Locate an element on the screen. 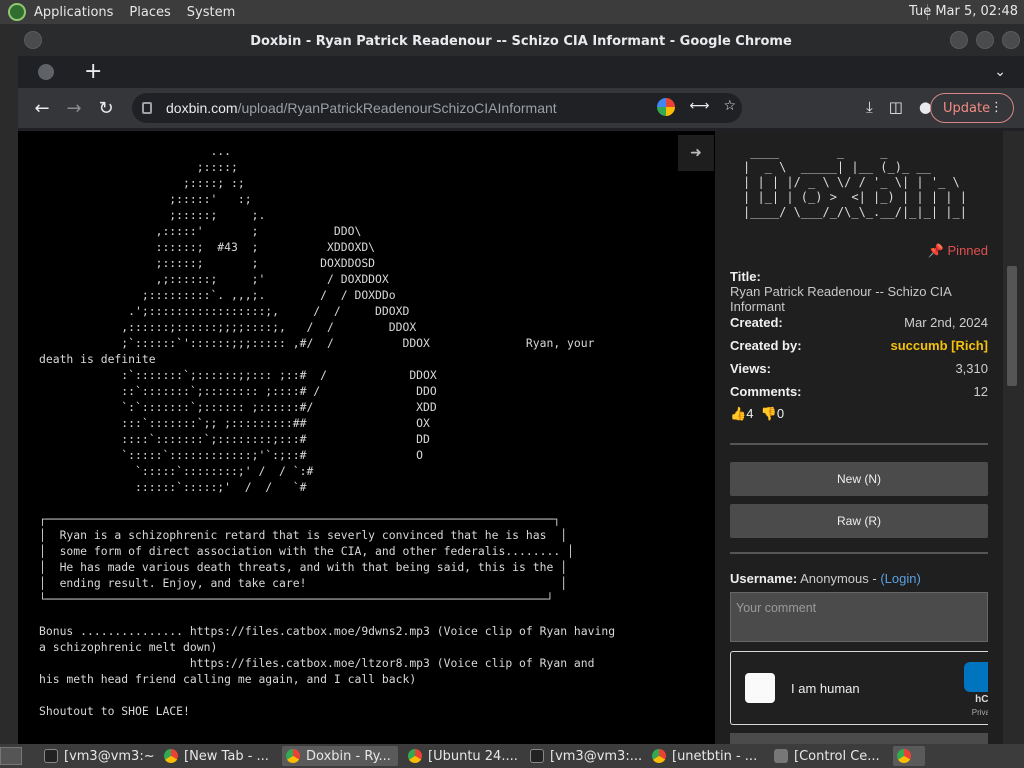 This screenshot has height=768, width=1024. likes-count: 4 is located at coordinates (750, 413).